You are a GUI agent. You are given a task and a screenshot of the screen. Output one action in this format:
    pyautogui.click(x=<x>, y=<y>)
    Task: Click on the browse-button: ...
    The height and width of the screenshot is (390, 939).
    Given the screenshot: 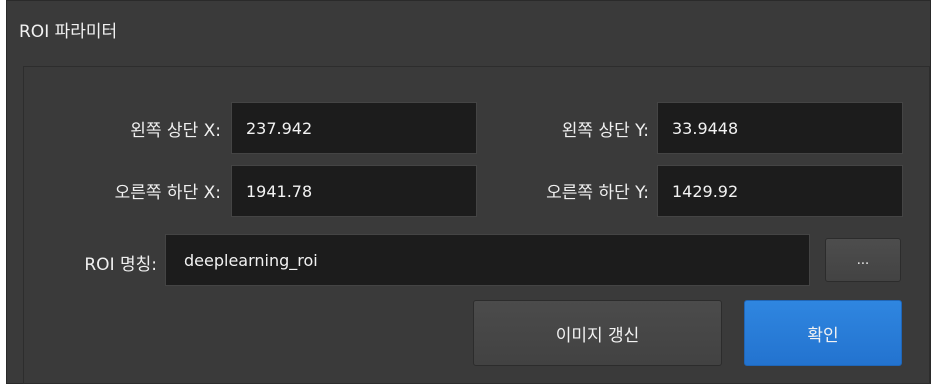 What is the action you would take?
    pyautogui.click(x=863, y=260)
    